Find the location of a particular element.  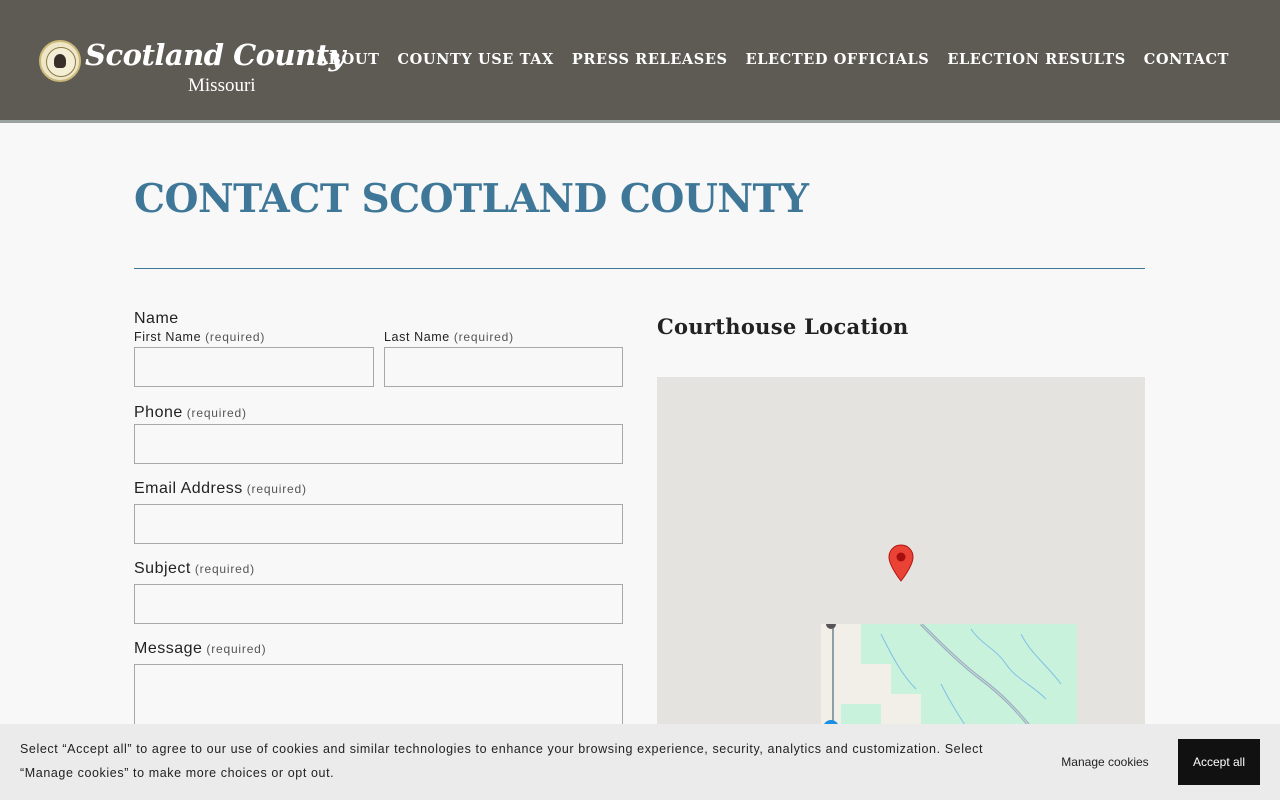

name-label: Name is located at coordinates (156, 318).